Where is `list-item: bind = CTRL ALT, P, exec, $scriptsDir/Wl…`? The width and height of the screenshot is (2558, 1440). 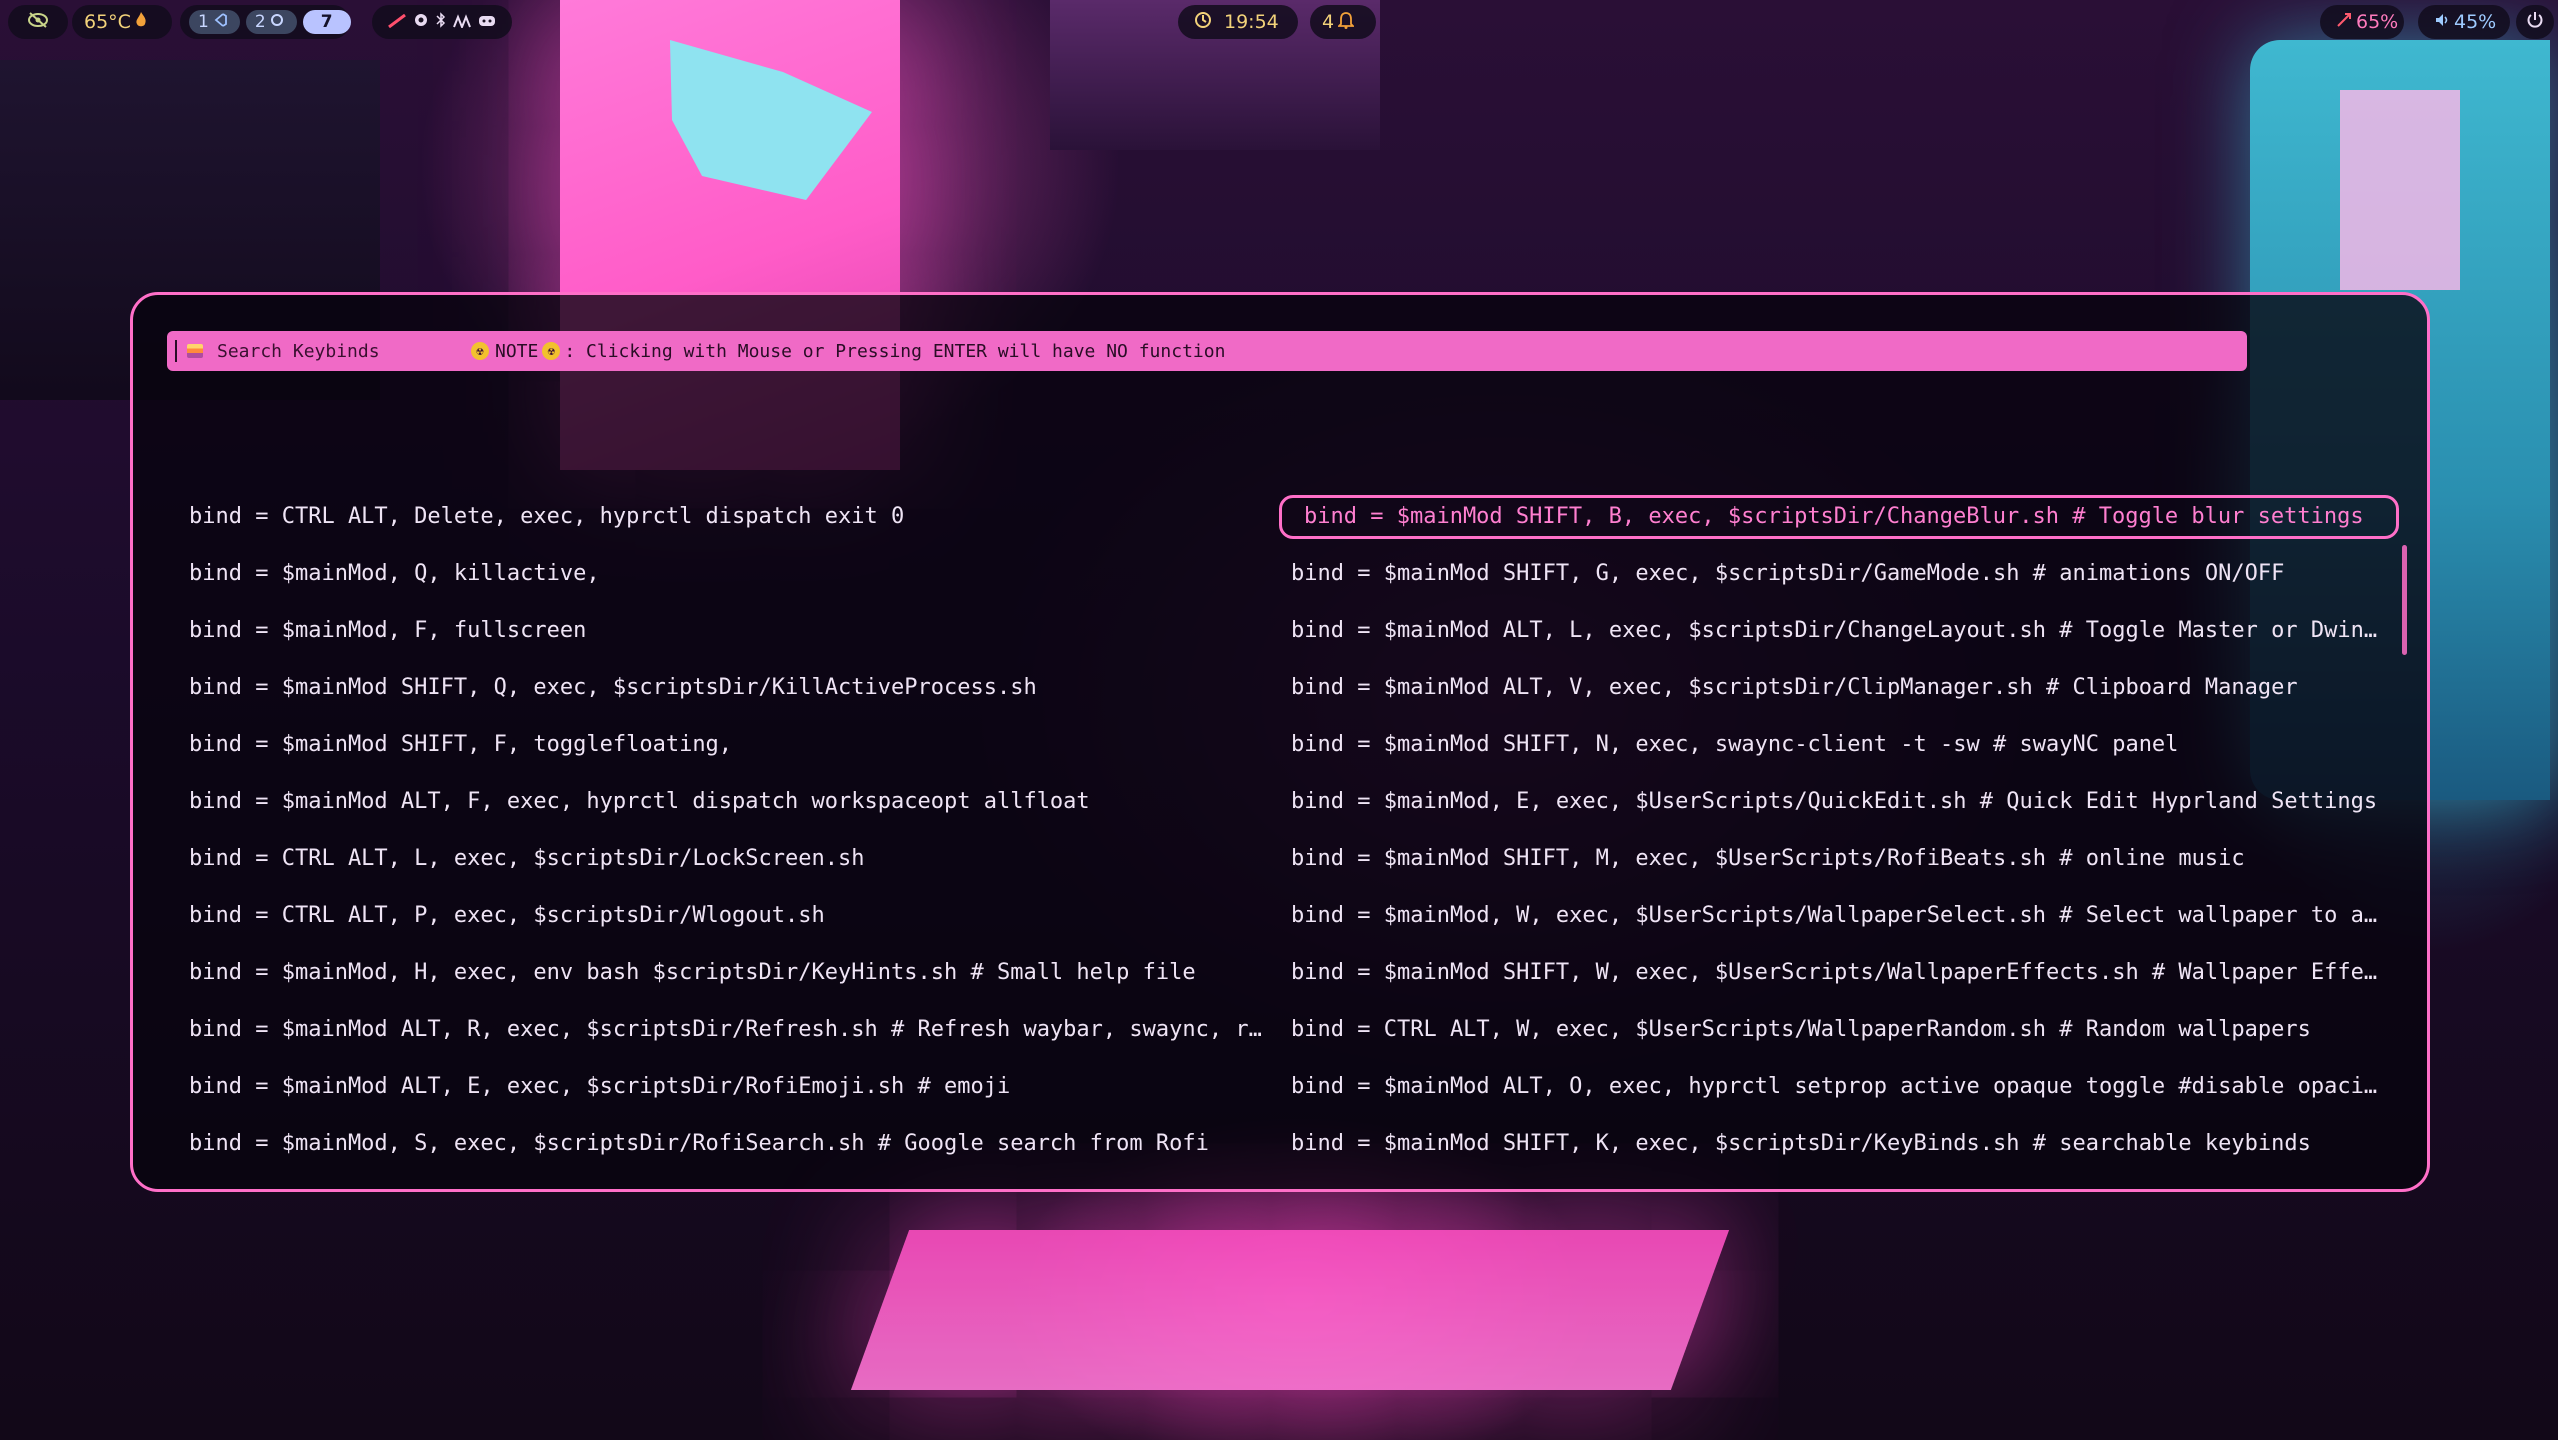 list-item: bind = CTRL ALT, P, exec, $scriptsDir/Wl… is located at coordinates (729, 916).